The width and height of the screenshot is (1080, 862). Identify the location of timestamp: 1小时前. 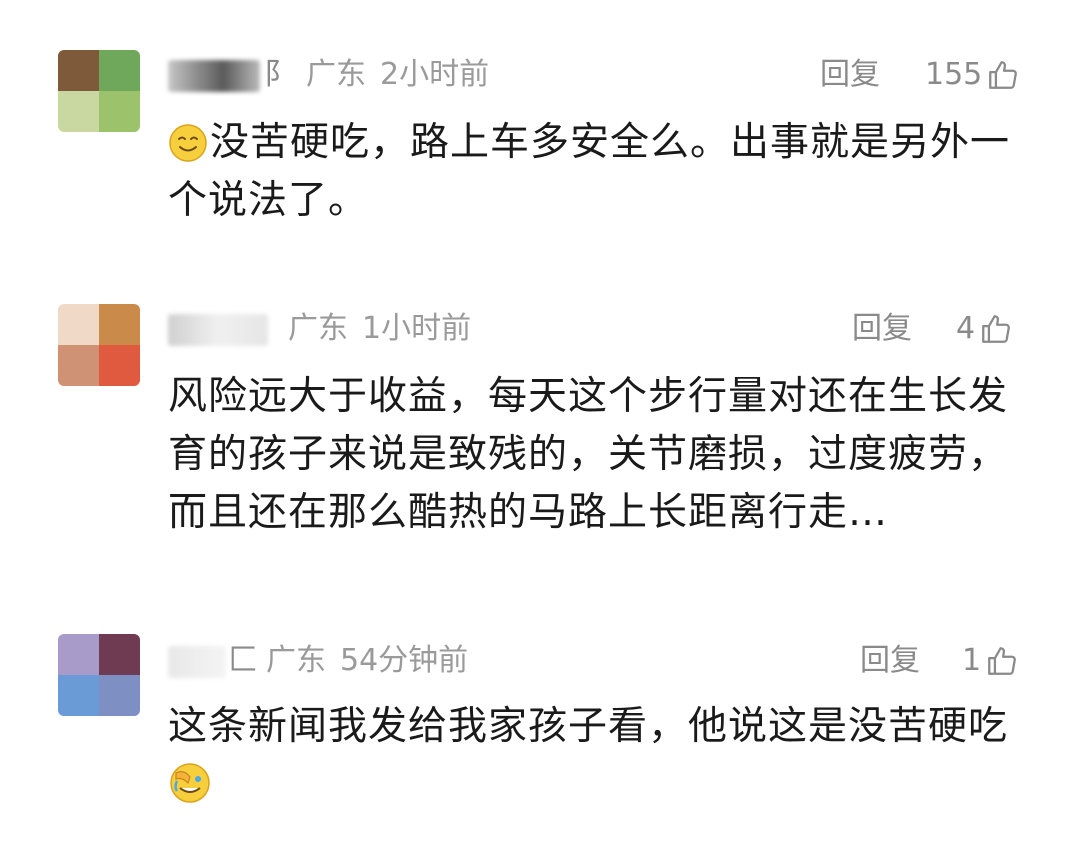
(417, 328).